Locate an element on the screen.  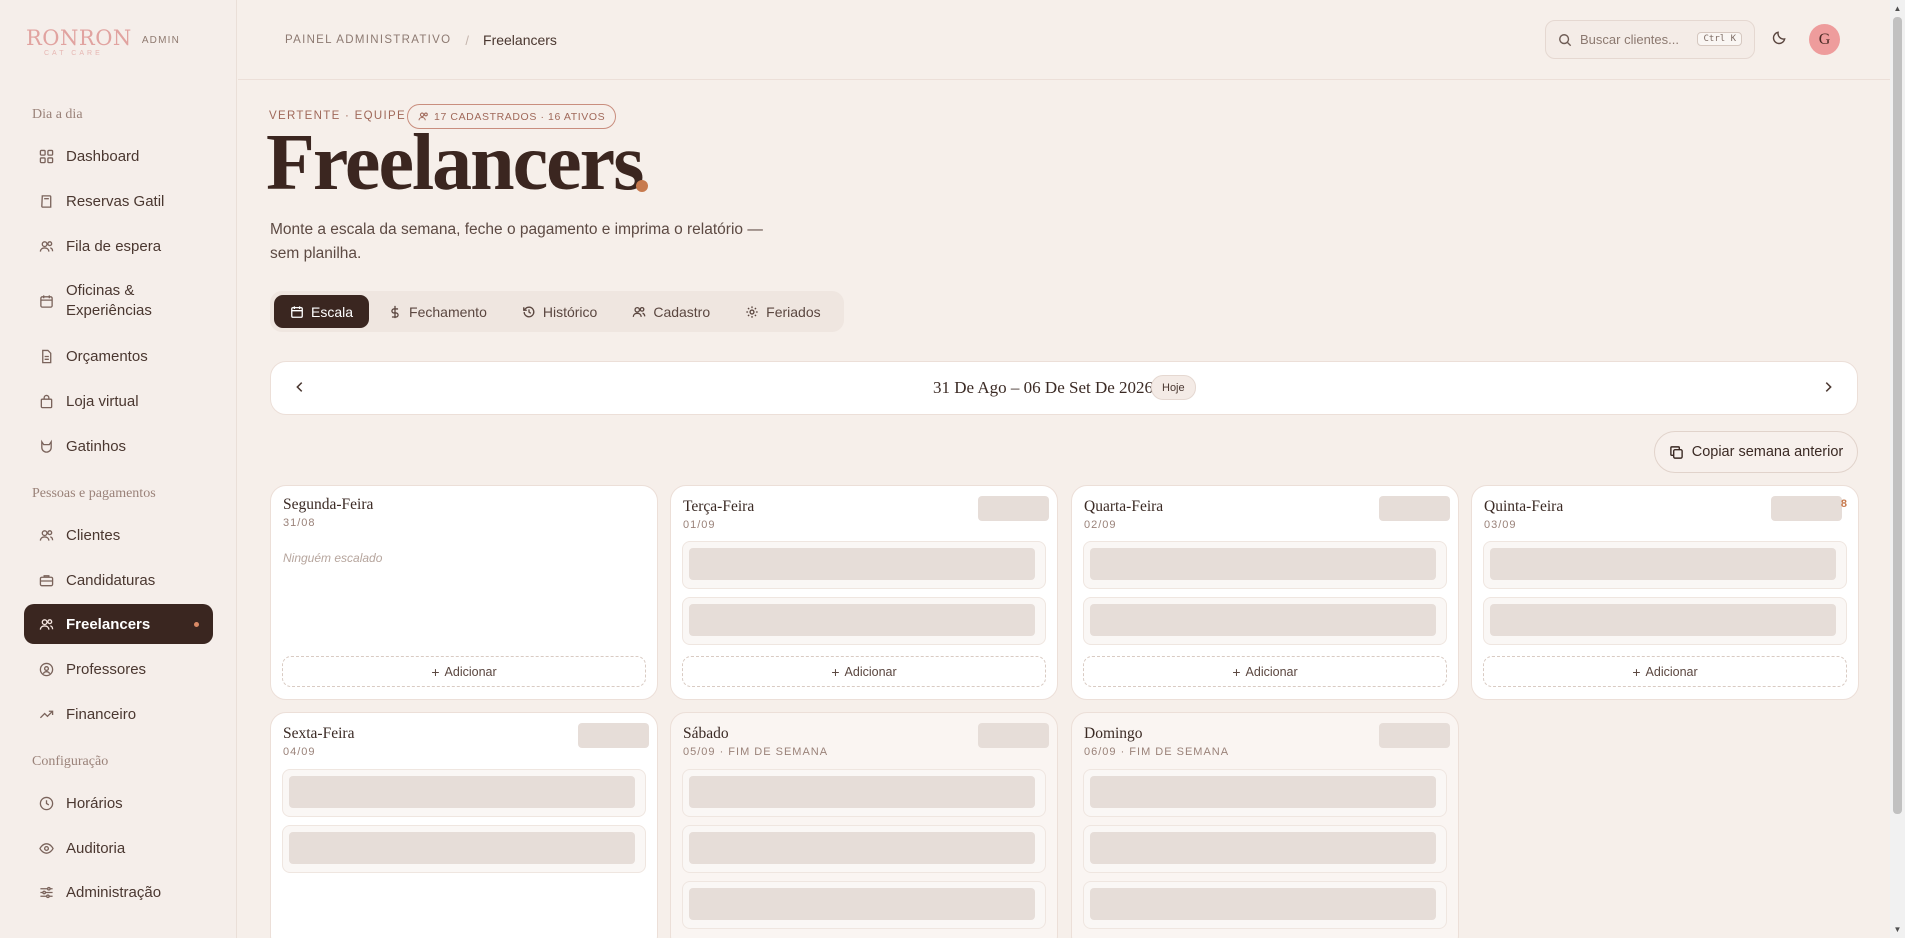
sidebar-item-label: Professores is located at coordinates (106, 669).